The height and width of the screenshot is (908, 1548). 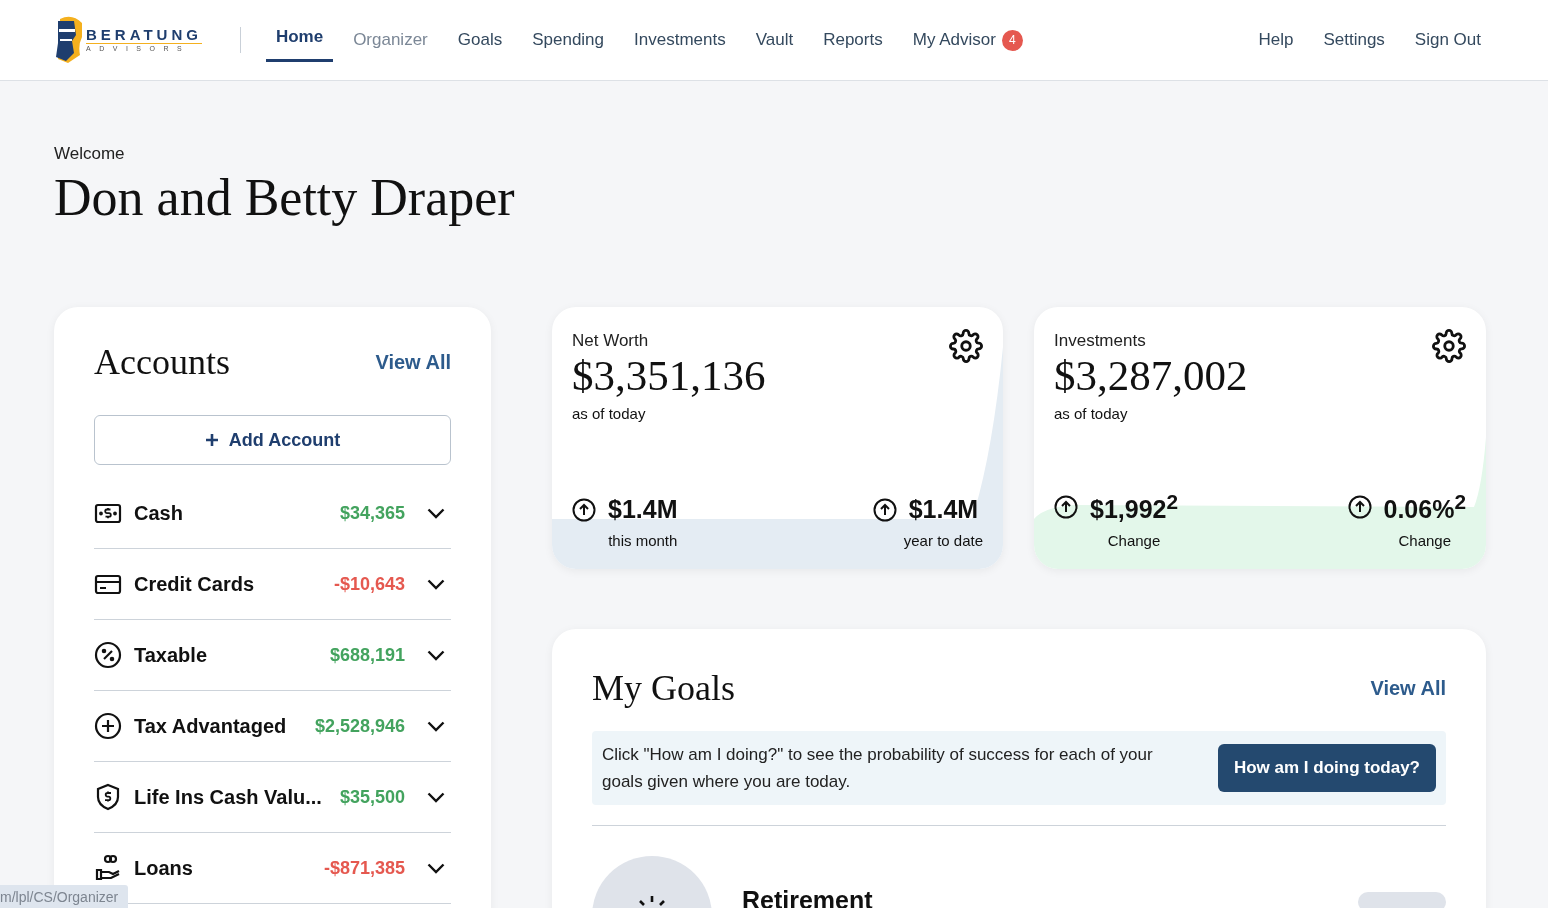 What do you see at coordinates (1326, 768) in the screenshot?
I see `how-am-i-doing-button: How am I doing today?` at bounding box center [1326, 768].